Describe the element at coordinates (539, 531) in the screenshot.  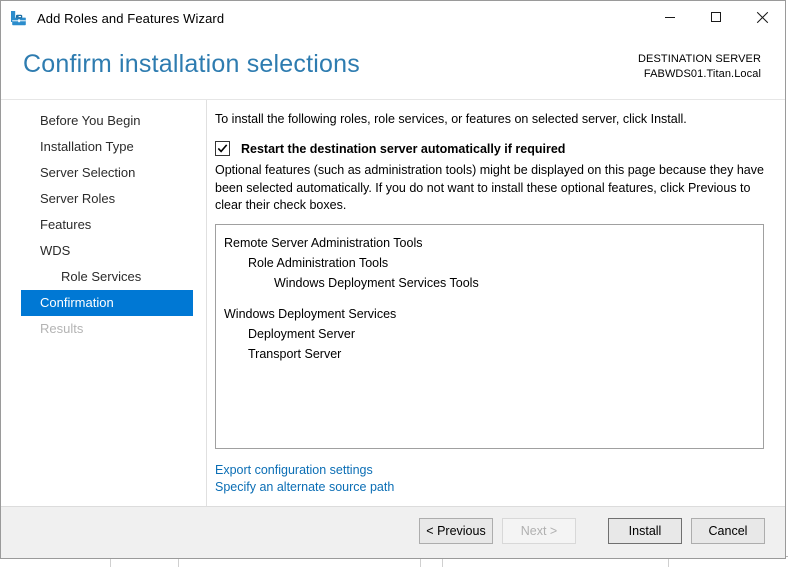
I see `next-button: Next >` at that location.